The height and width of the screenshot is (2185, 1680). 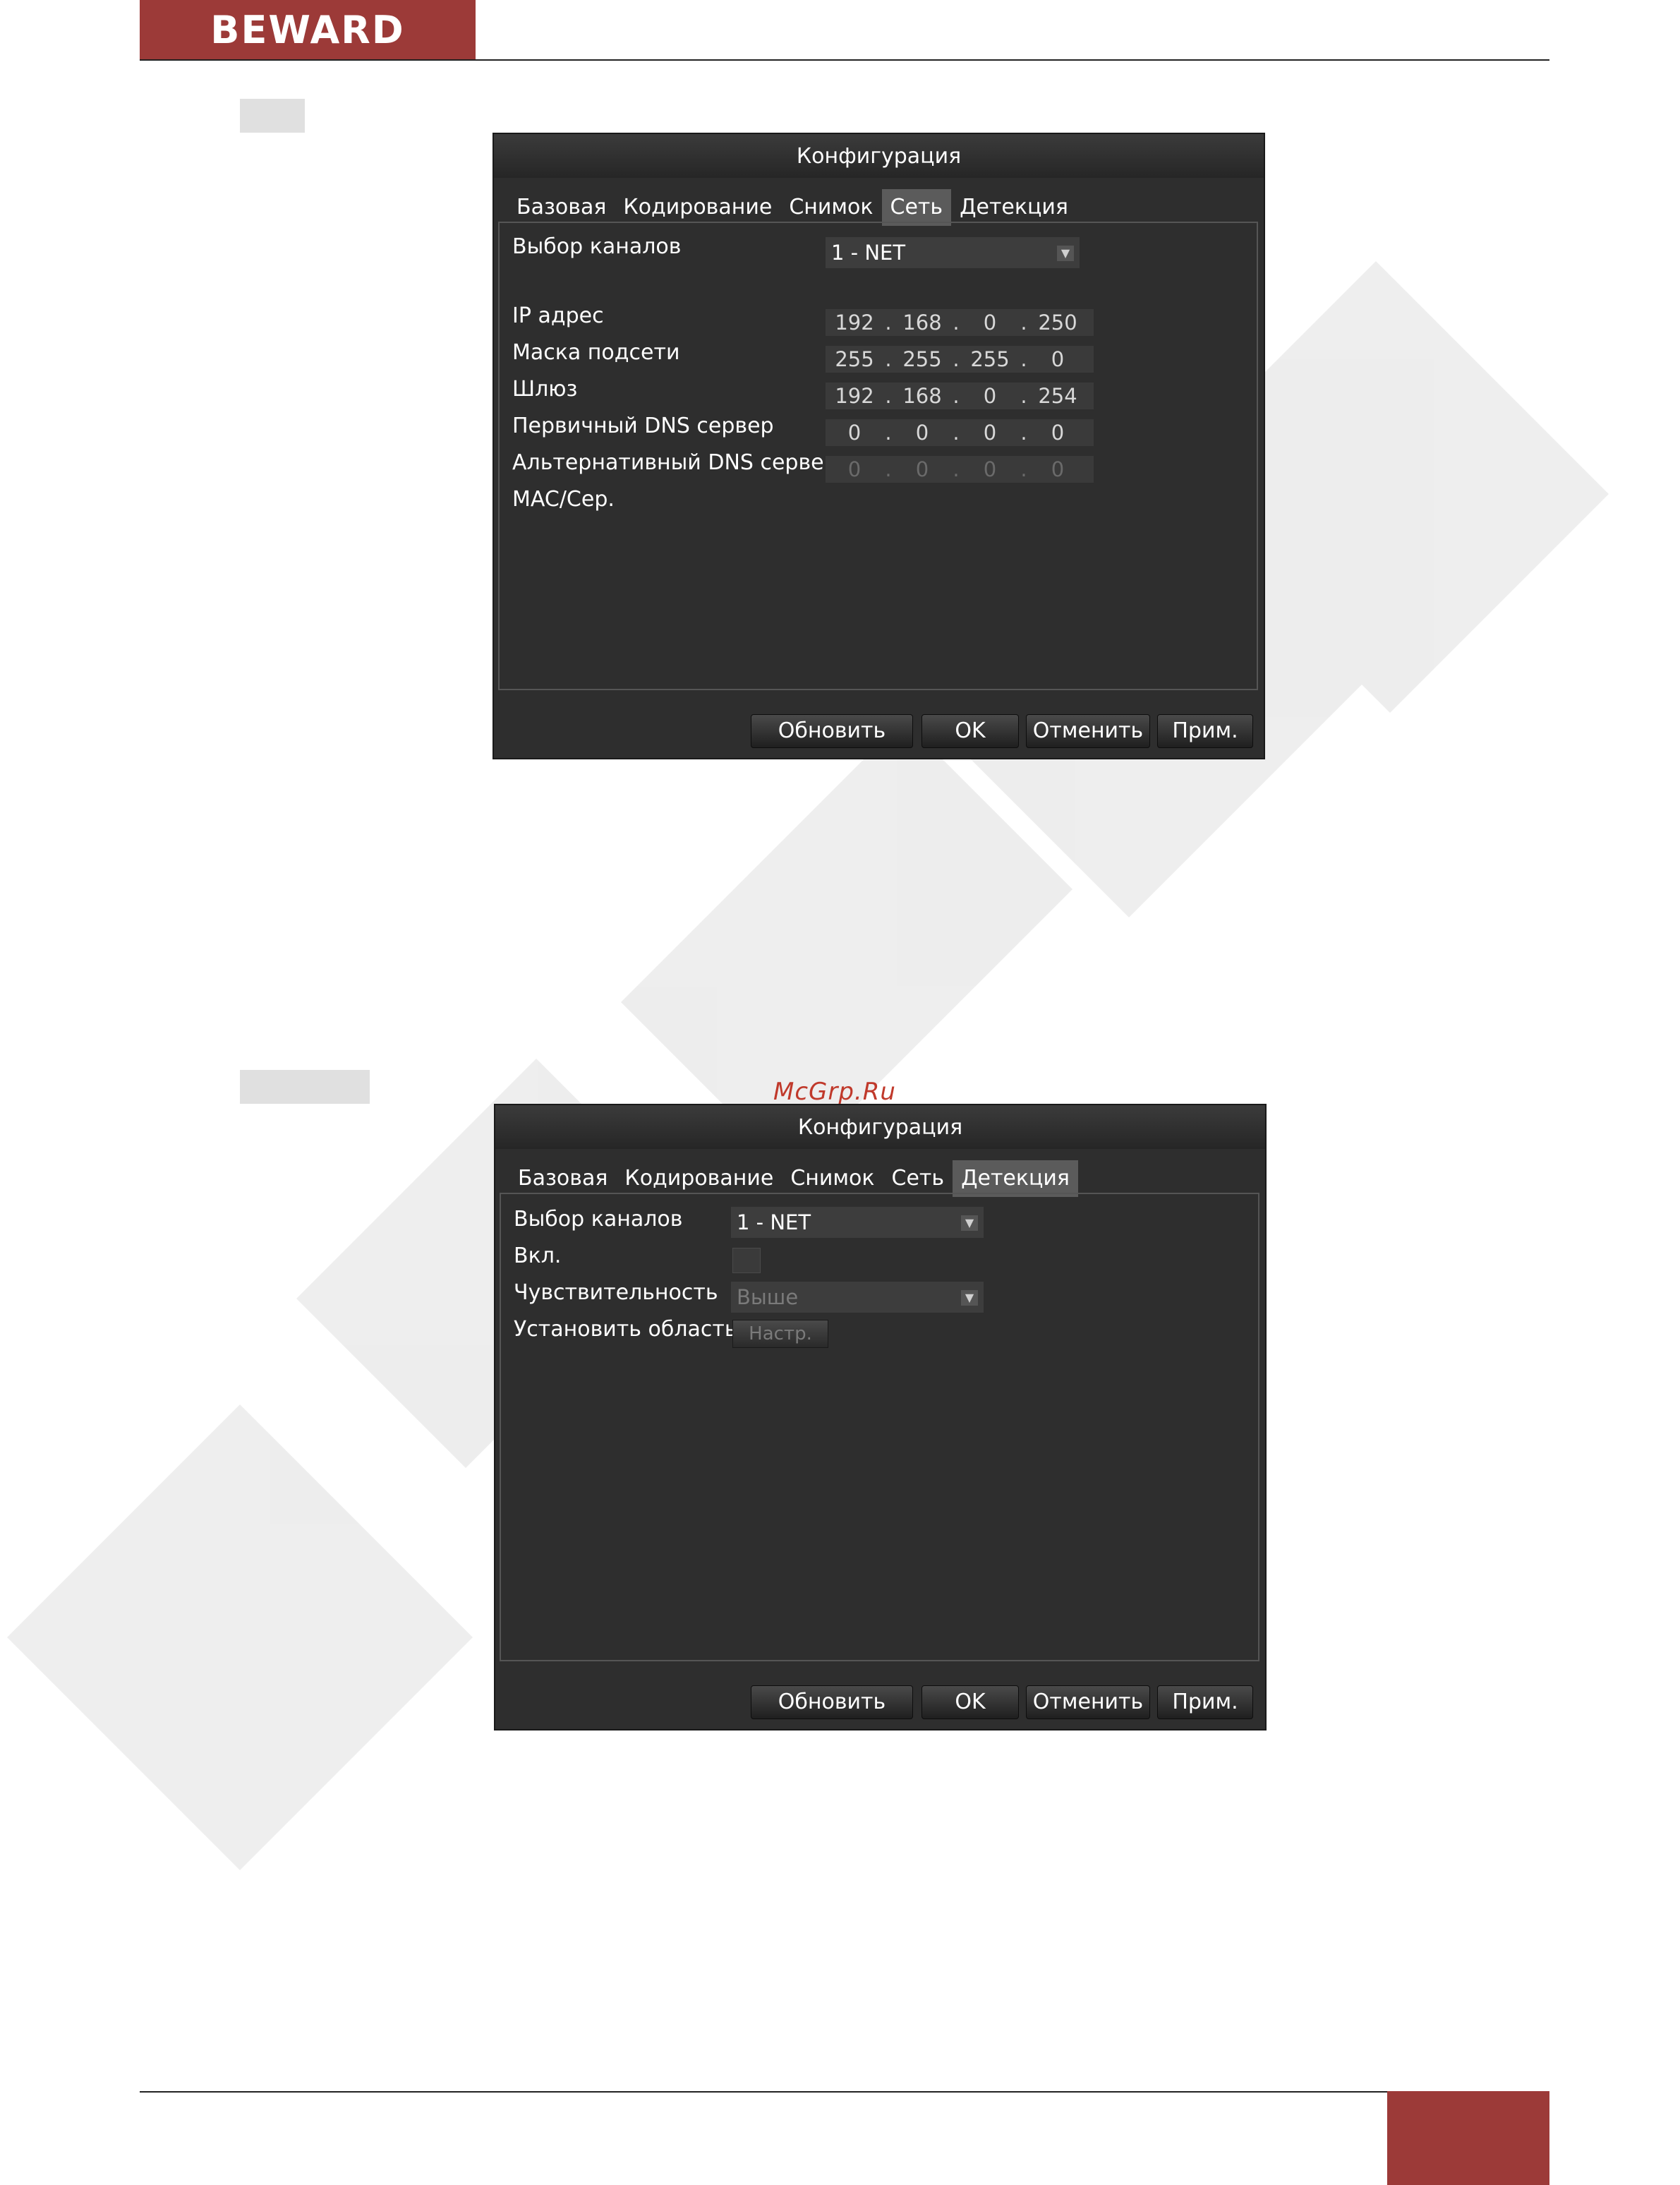 What do you see at coordinates (858, 1297) in the screenshot?
I see `sensitivity-select: Выше ▼` at bounding box center [858, 1297].